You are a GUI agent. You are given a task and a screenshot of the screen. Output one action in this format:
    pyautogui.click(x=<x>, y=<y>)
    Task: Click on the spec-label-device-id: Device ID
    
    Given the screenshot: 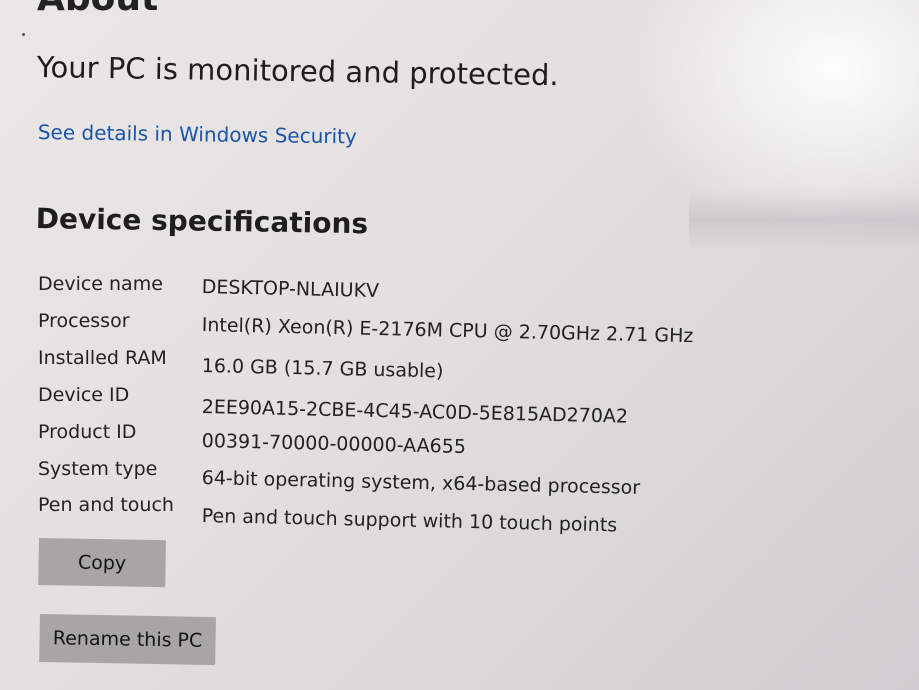 What is the action you would take?
    pyautogui.click(x=84, y=395)
    